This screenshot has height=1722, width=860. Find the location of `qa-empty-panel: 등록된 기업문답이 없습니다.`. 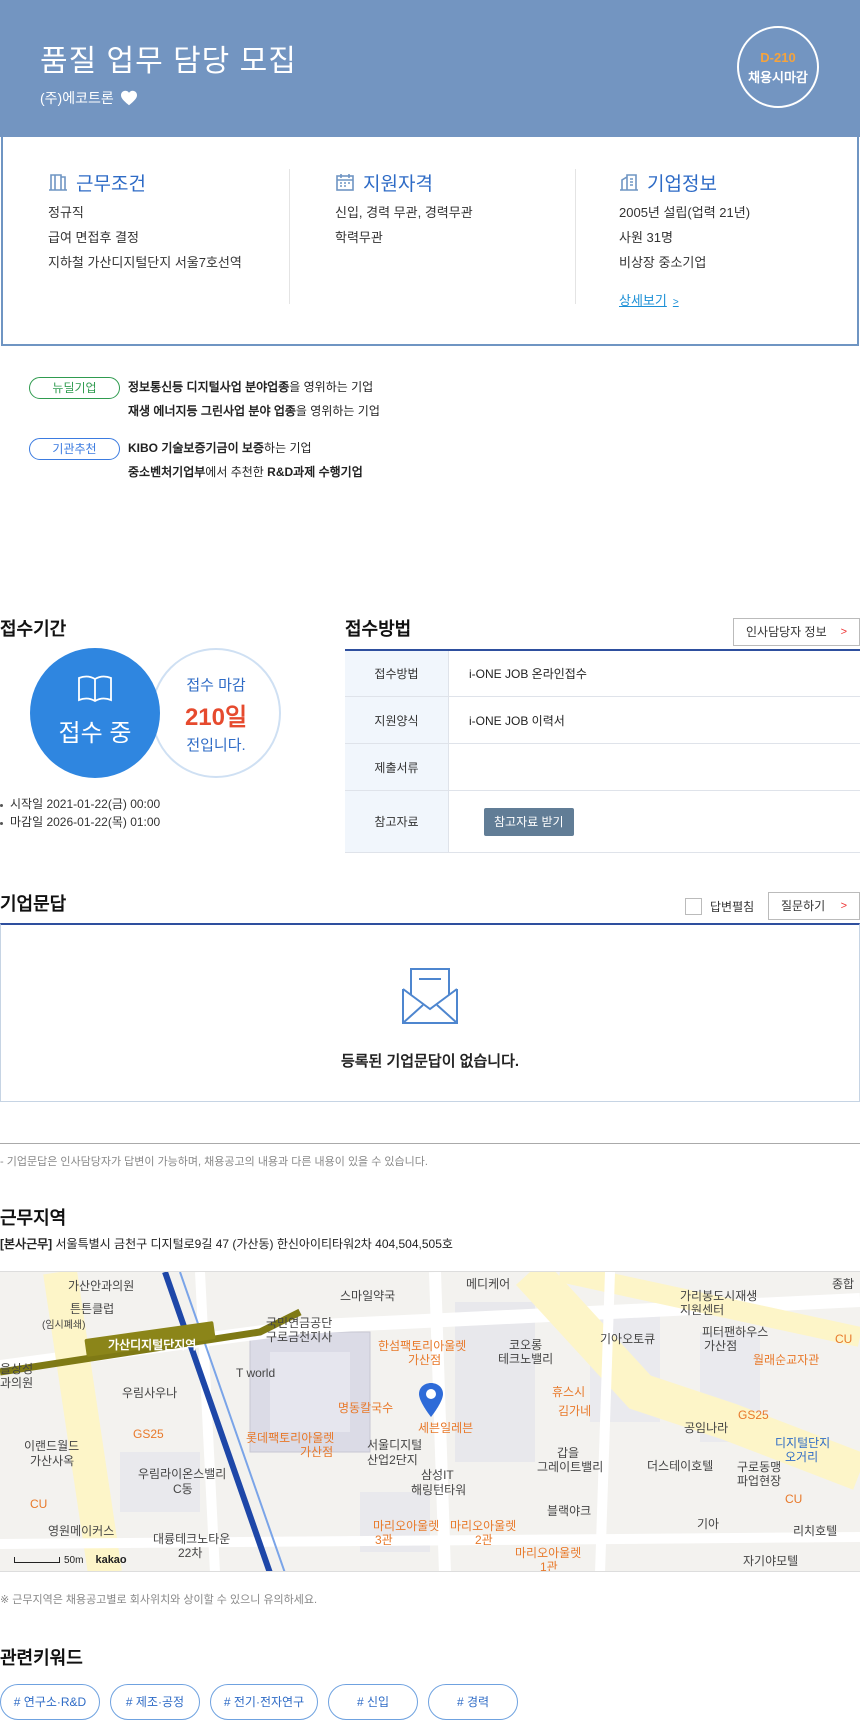

qa-empty-panel: 등록된 기업문답이 없습니다. is located at coordinates (430, 1012).